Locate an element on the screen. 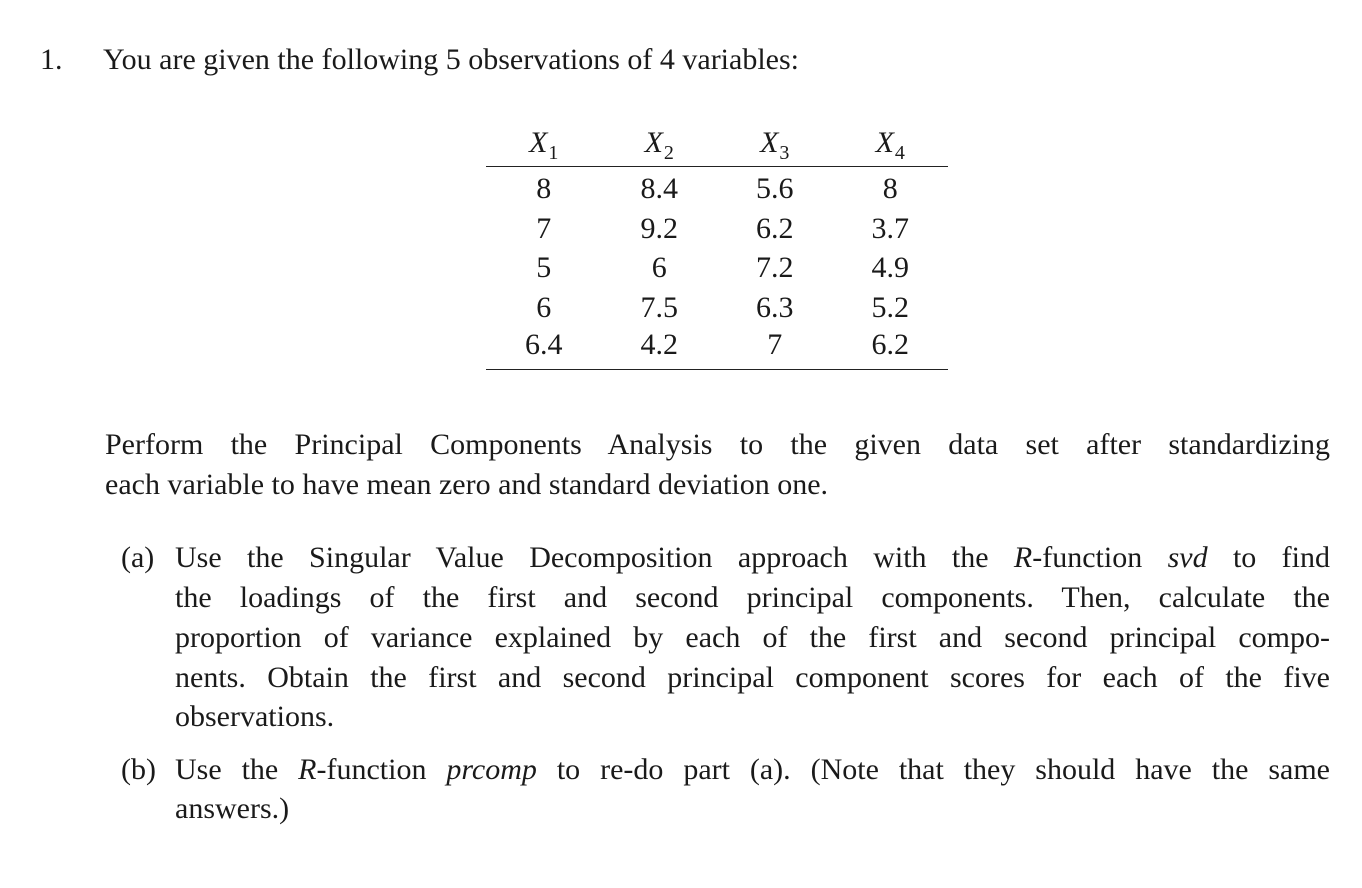 The height and width of the screenshot is (888, 1362). table-cell: 3.7 is located at coordinates (890, 228).